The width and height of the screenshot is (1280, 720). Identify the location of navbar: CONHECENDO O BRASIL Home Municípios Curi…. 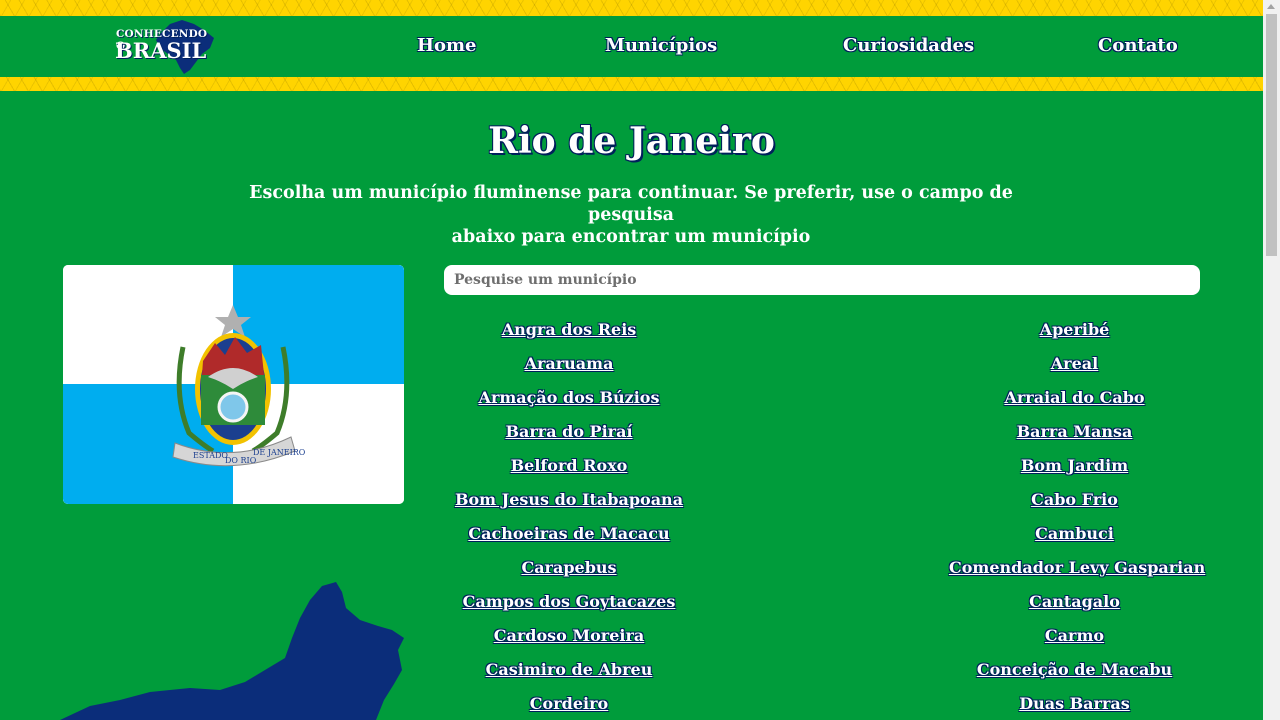
(631, 46).